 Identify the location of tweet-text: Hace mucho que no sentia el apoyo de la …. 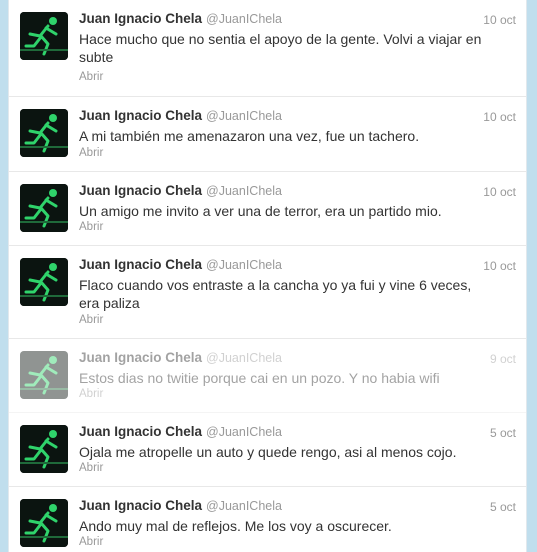
(280, 48).